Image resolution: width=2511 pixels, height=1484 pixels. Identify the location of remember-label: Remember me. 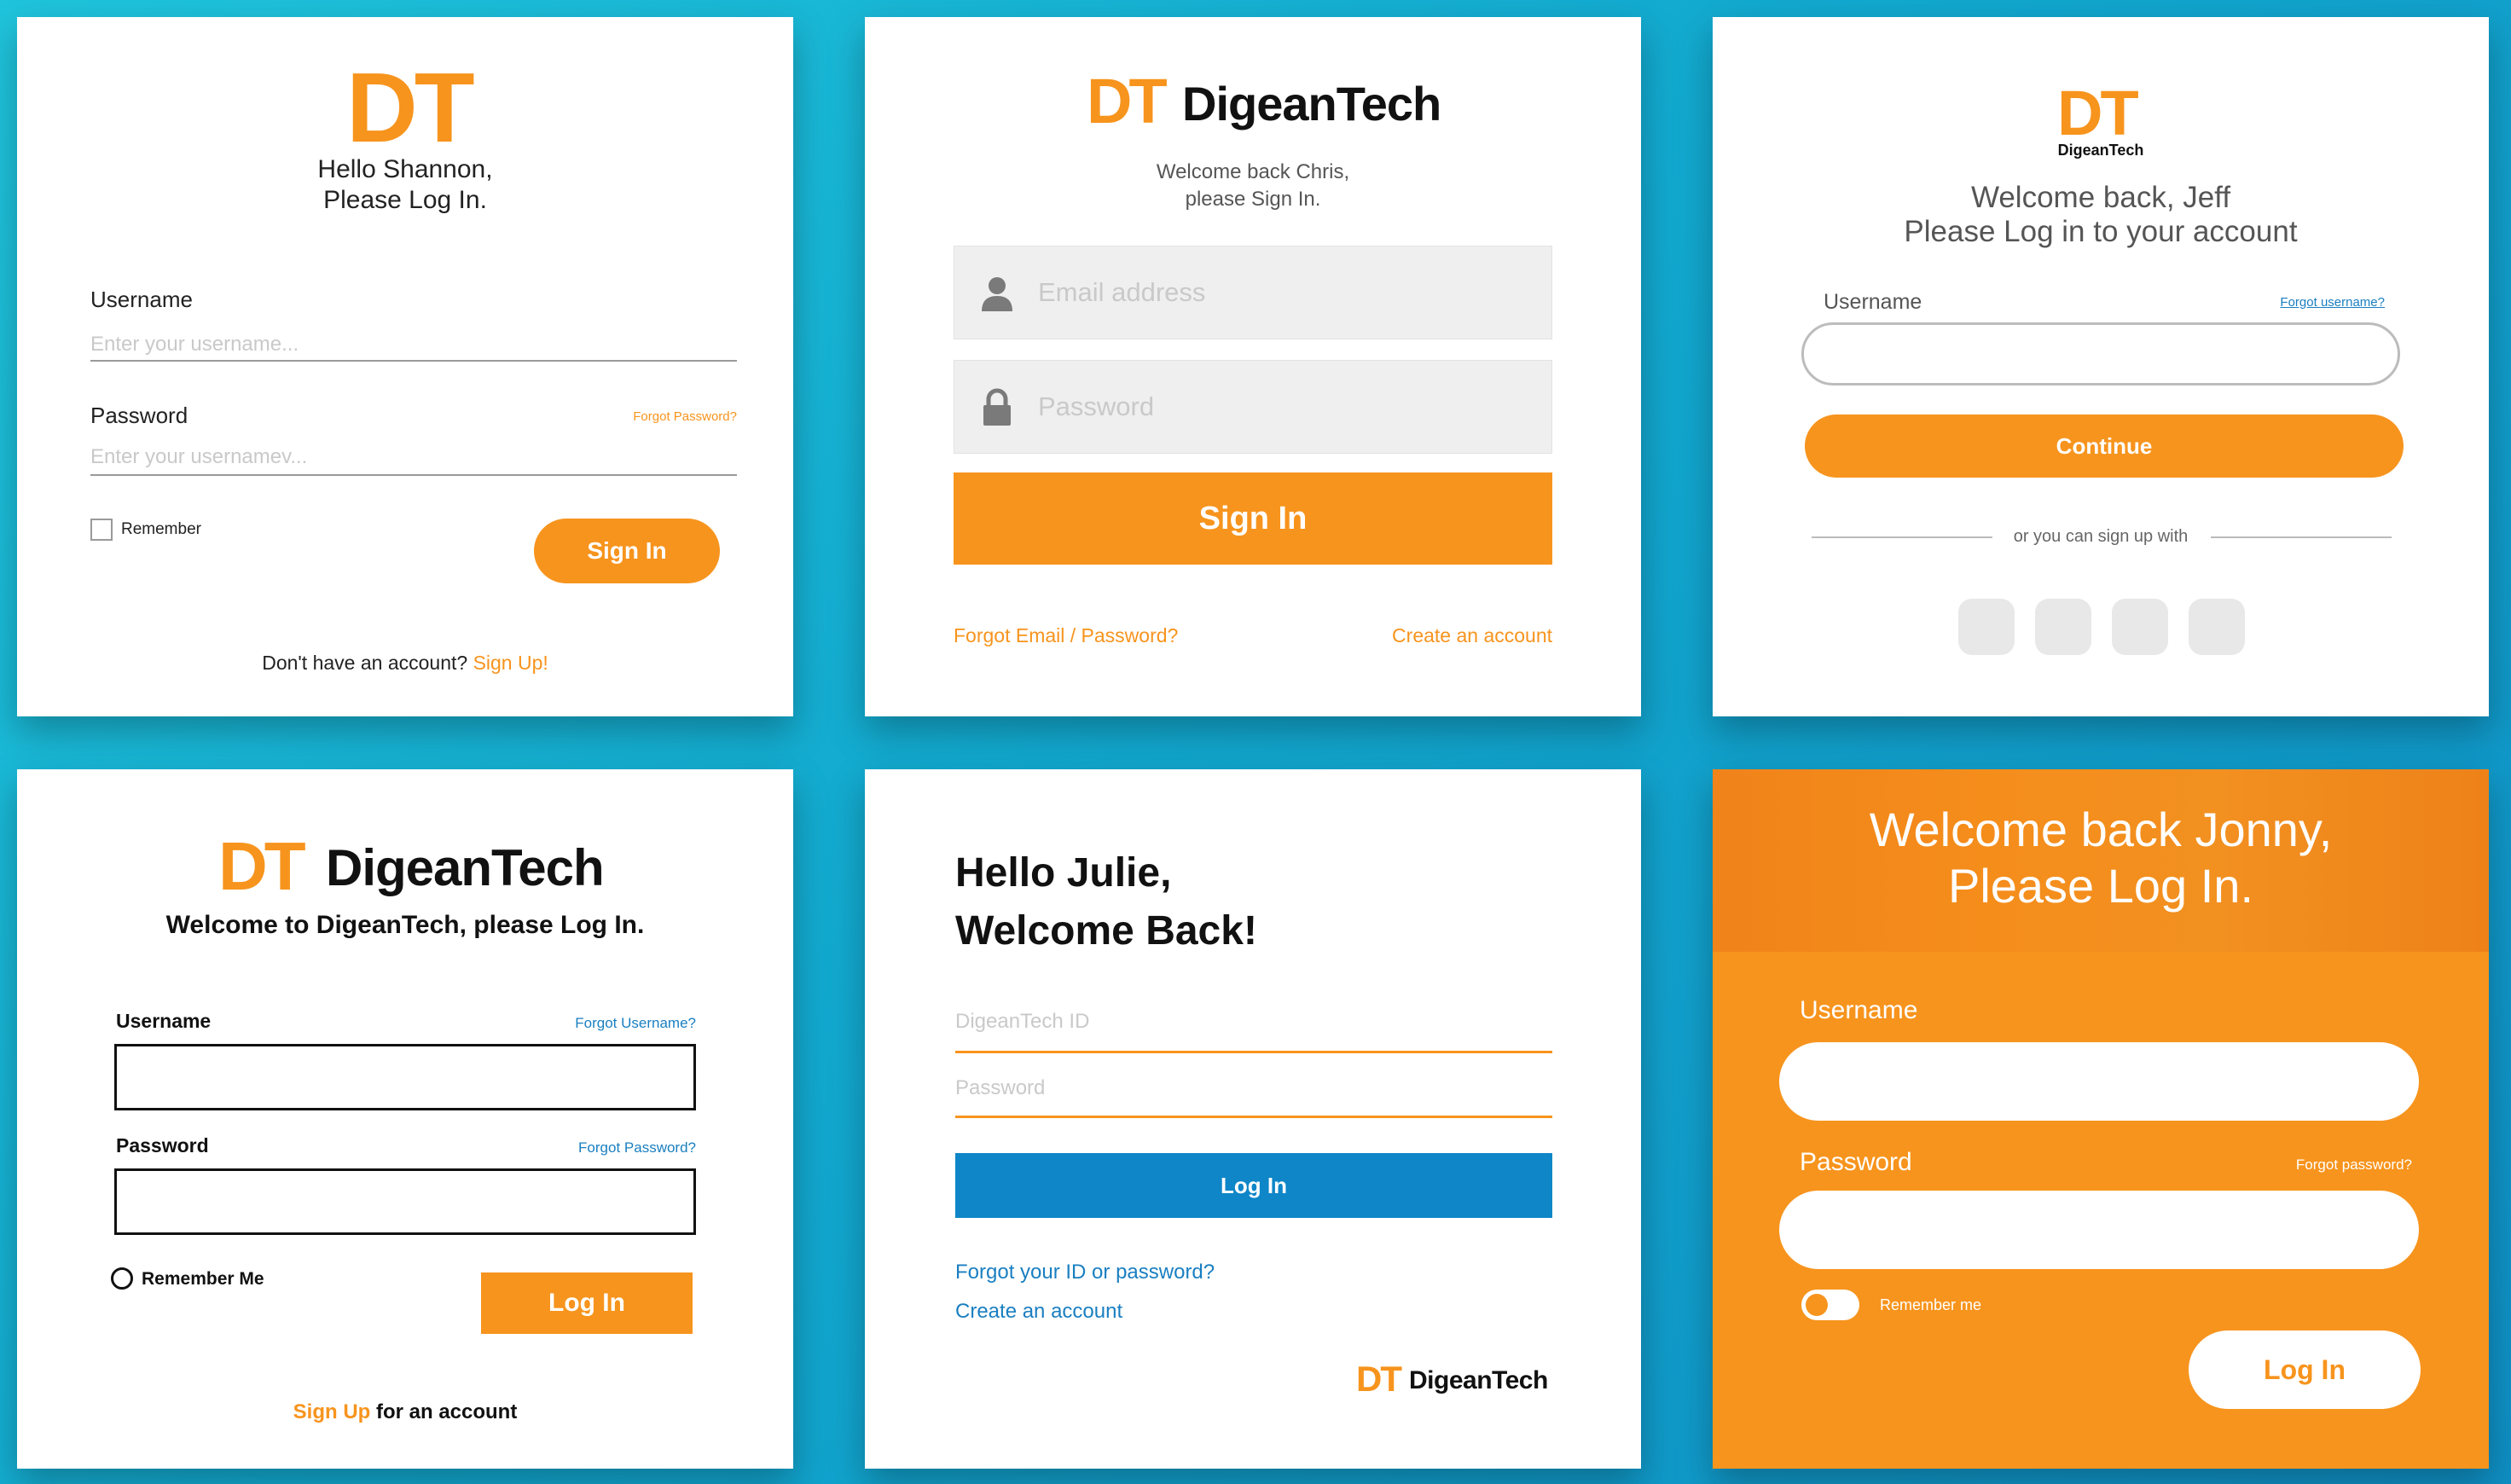
(1931, 1304).